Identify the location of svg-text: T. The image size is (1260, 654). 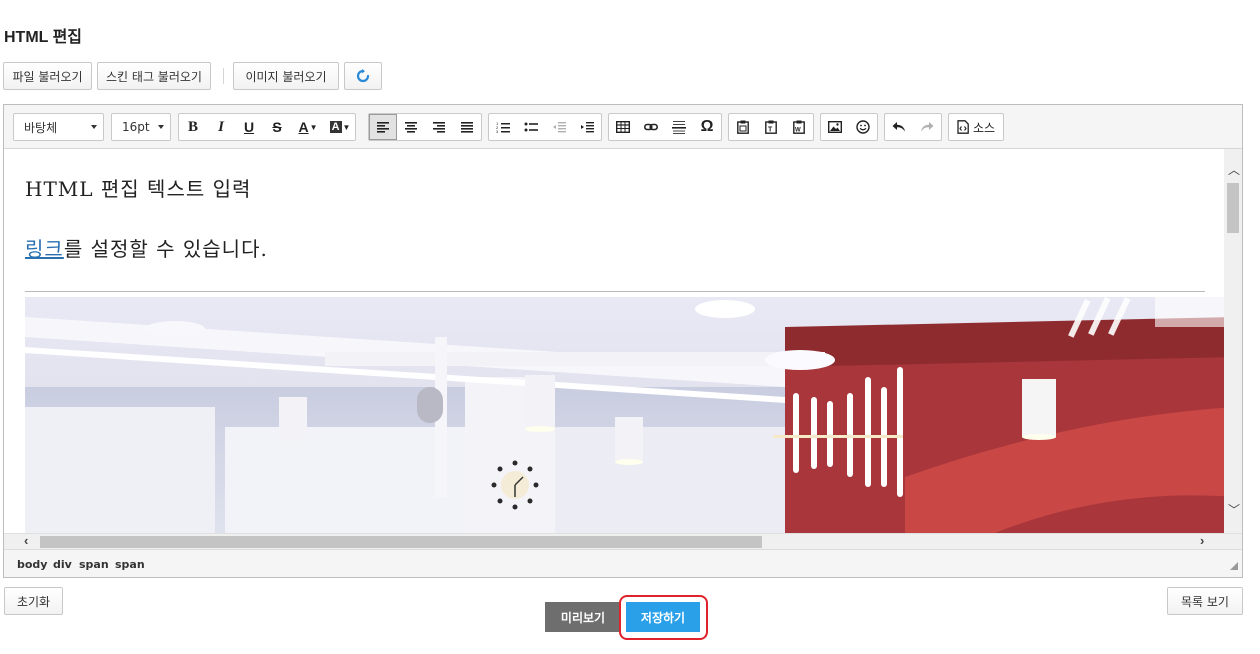
(770, 130).